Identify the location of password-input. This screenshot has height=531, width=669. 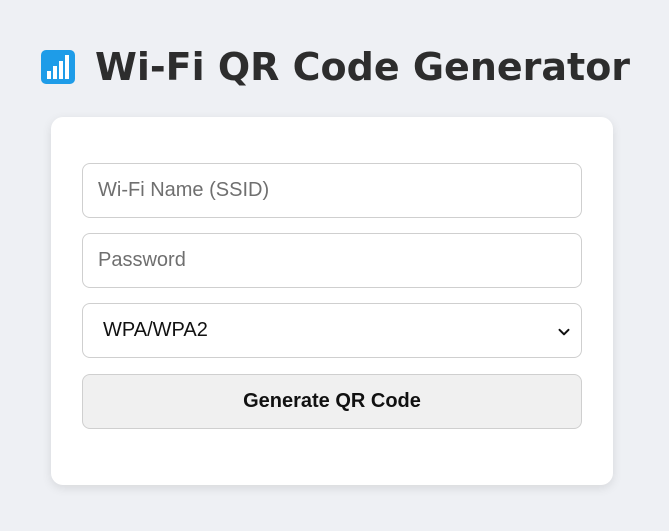
(332, 260).